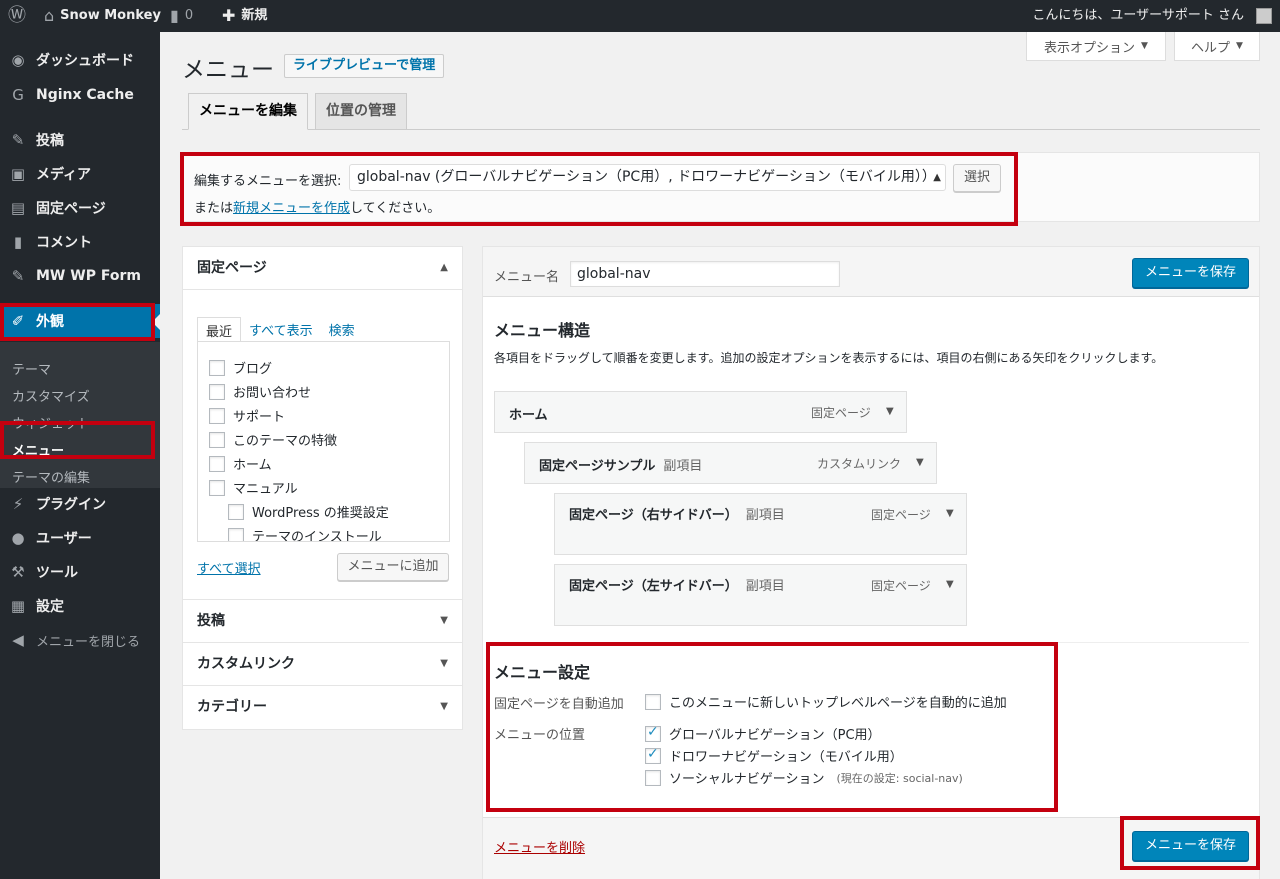  Describe the element at coordinates (763, 733) in the screenshot. I see `location-option-global: グローバルナビゲーション（PC用）` at that location.